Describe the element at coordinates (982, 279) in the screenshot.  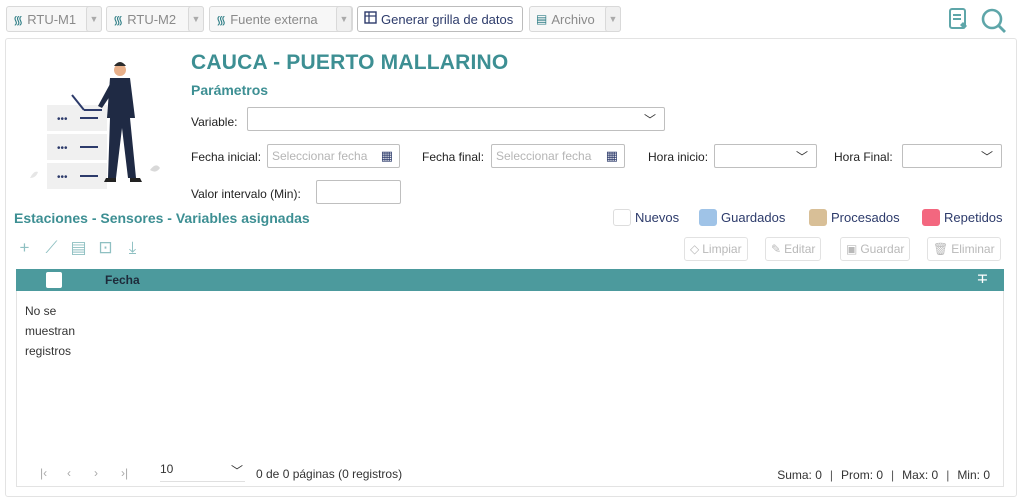
I see `filter-clear-icon: ⊤̶` at that location.